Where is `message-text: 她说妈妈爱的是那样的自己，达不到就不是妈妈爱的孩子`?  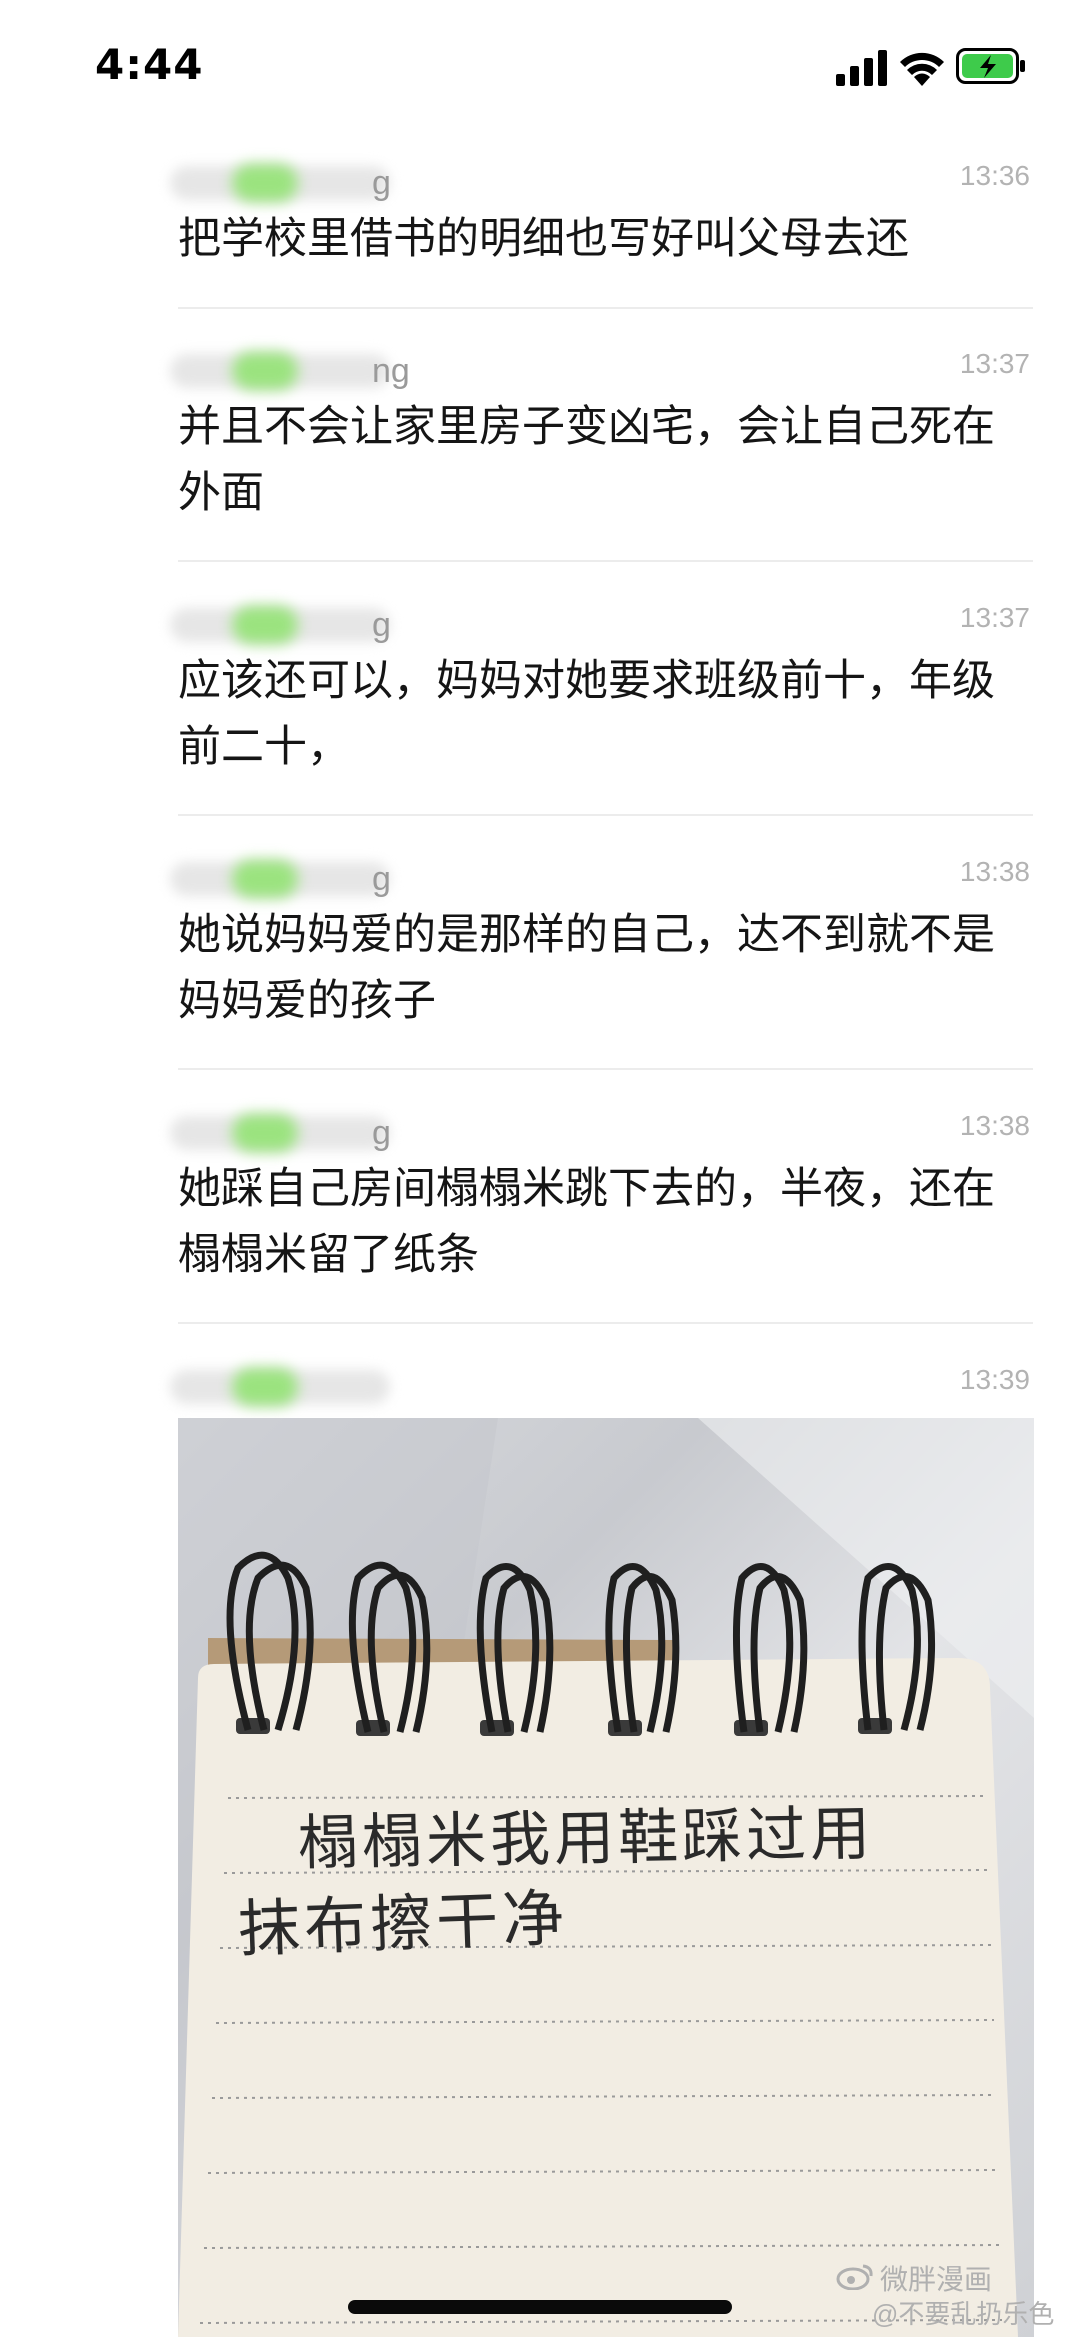
message-text: 她说妈妈爱的是那样的自己，达不到就不是妈妈爱的孩子 is located at coordinates (586, 968).